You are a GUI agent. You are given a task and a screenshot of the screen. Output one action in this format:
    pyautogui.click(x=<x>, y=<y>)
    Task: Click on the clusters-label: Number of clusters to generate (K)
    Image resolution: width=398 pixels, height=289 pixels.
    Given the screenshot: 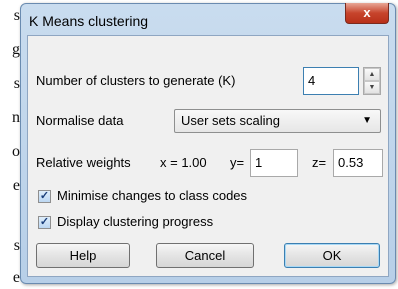 What is the action you would take?
    pyautogui.click(x=136, y=80)
    